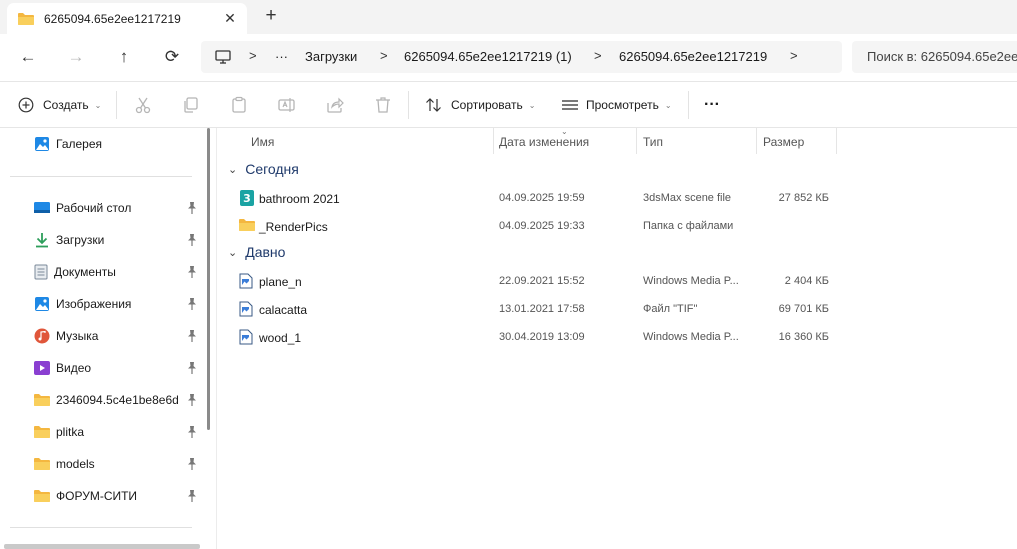  What do you see at coordinates (42, 144) in the screenshot?
I see `gallery-icon` at bounding box center [42, 144].